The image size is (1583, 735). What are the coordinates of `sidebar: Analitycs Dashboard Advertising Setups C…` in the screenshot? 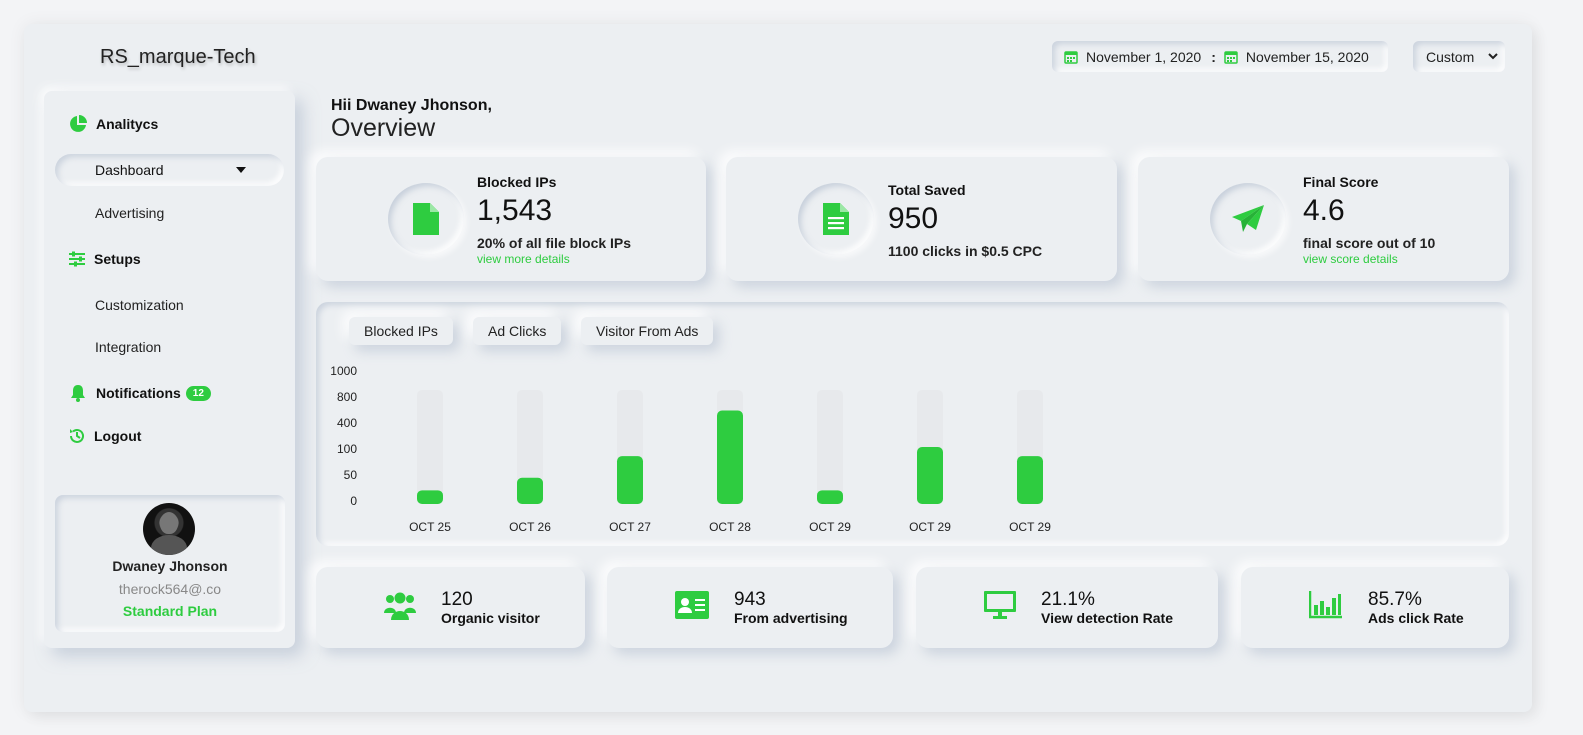 It's located at (169, 369).